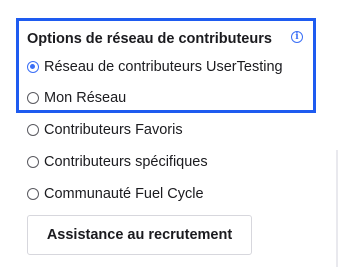 This screenshot has height=267, width=338. Describe the element at coordinates (149, 39) in the screenshot. I see `section-title: Options de réseau de contributeurs` at that location.